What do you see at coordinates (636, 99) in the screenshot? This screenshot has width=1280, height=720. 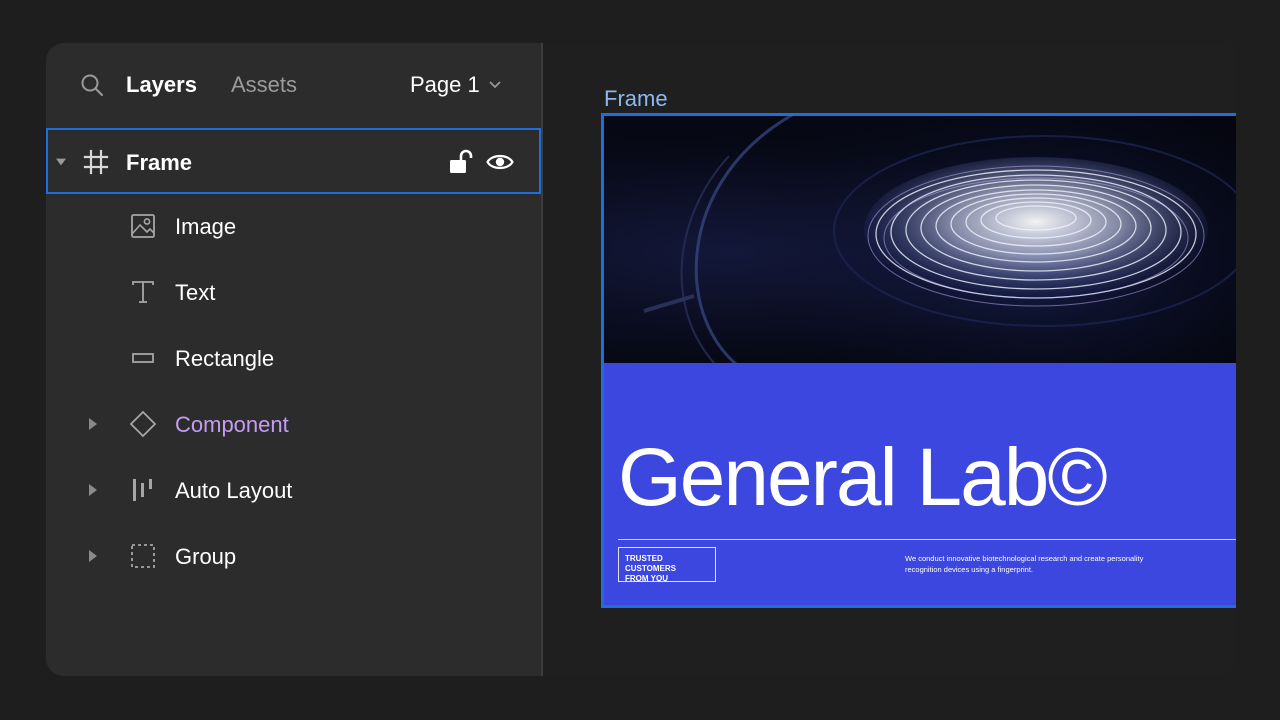 I see `frame-title: Frame` at bounding box center [636, 99].